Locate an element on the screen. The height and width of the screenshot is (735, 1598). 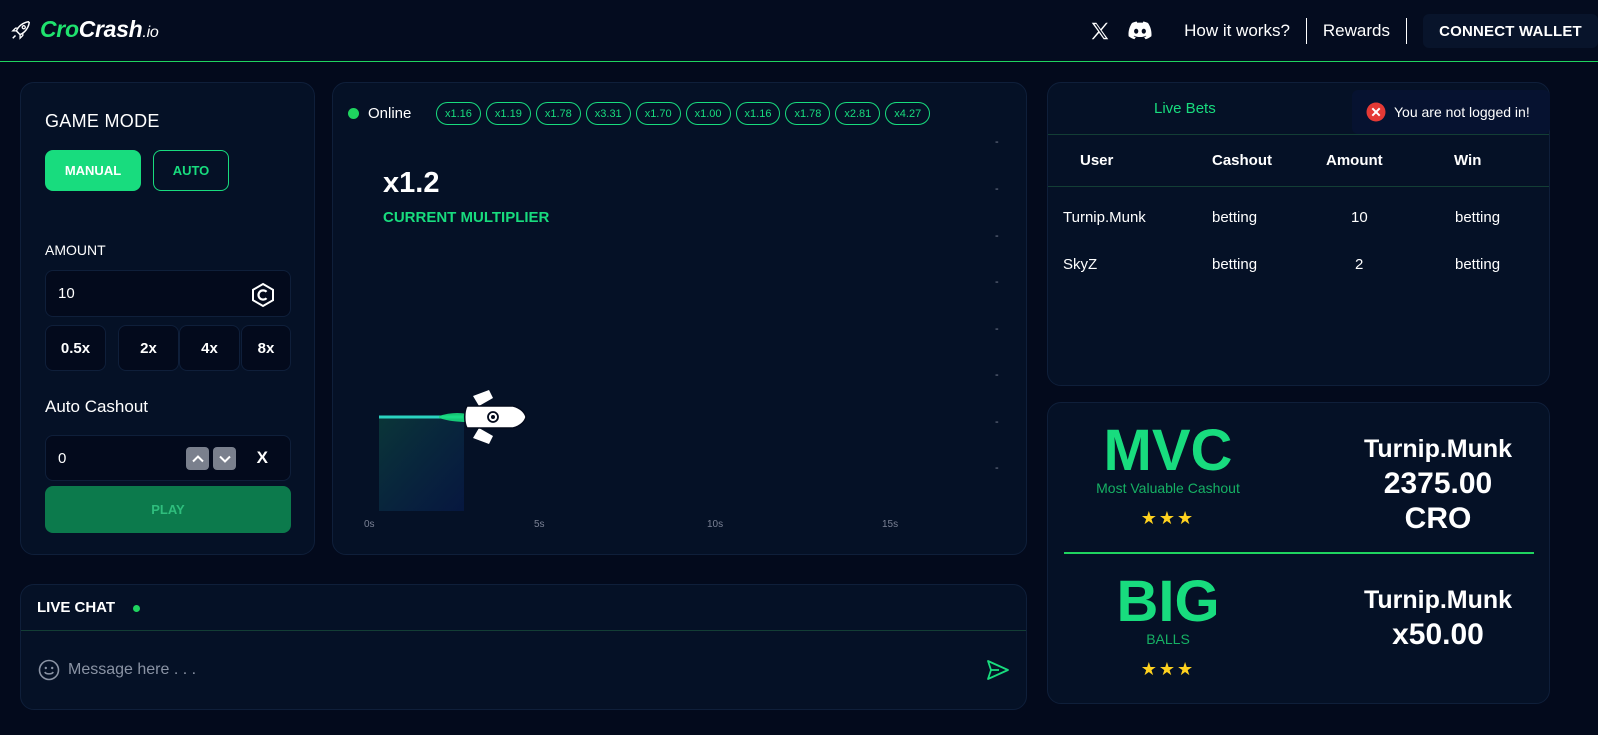
auto-cashout-suffix: X is located at coordinates (262, 457).